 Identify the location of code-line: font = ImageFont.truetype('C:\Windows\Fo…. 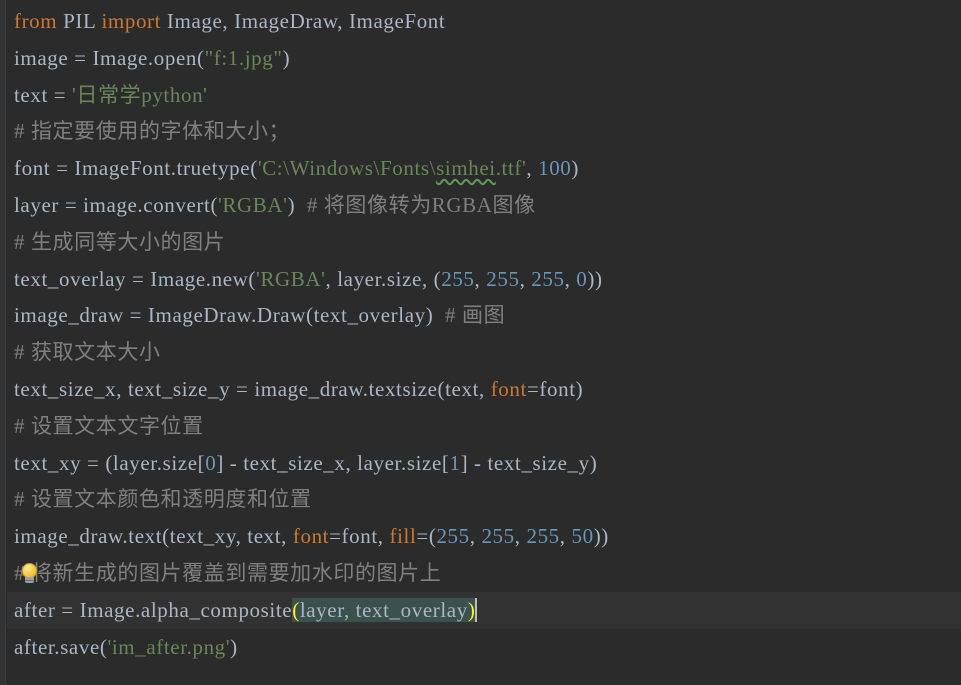
(484, 168).